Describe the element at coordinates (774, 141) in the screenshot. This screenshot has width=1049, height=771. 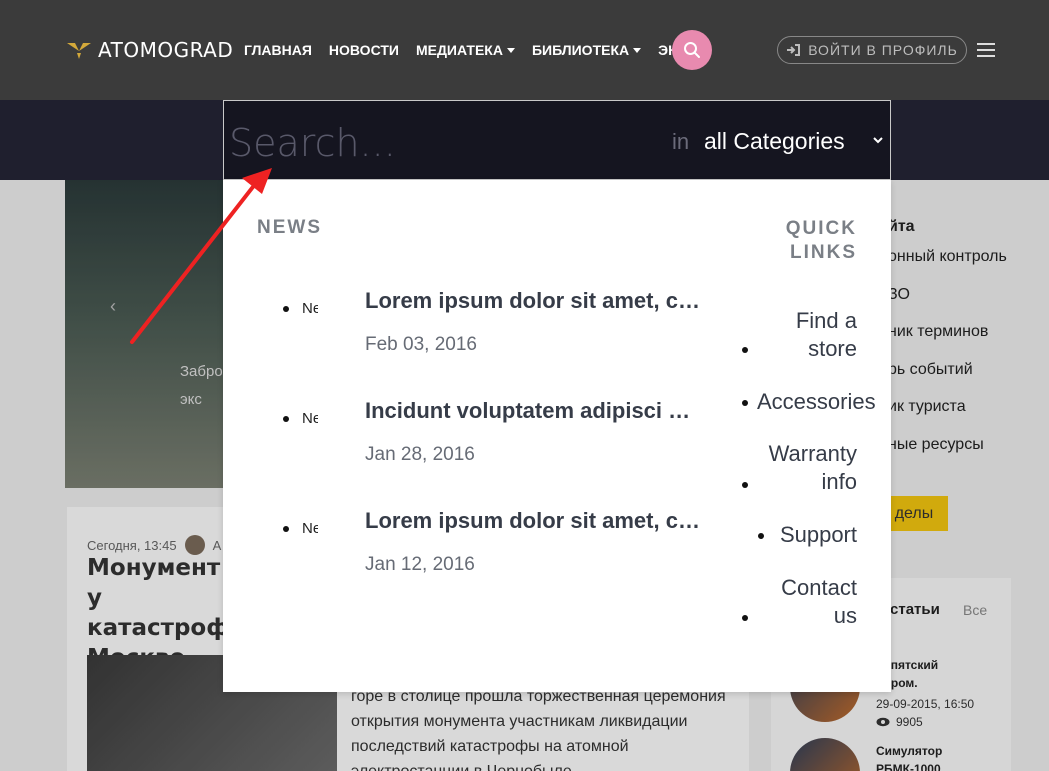
I see `category-select: all Categories` at that location.